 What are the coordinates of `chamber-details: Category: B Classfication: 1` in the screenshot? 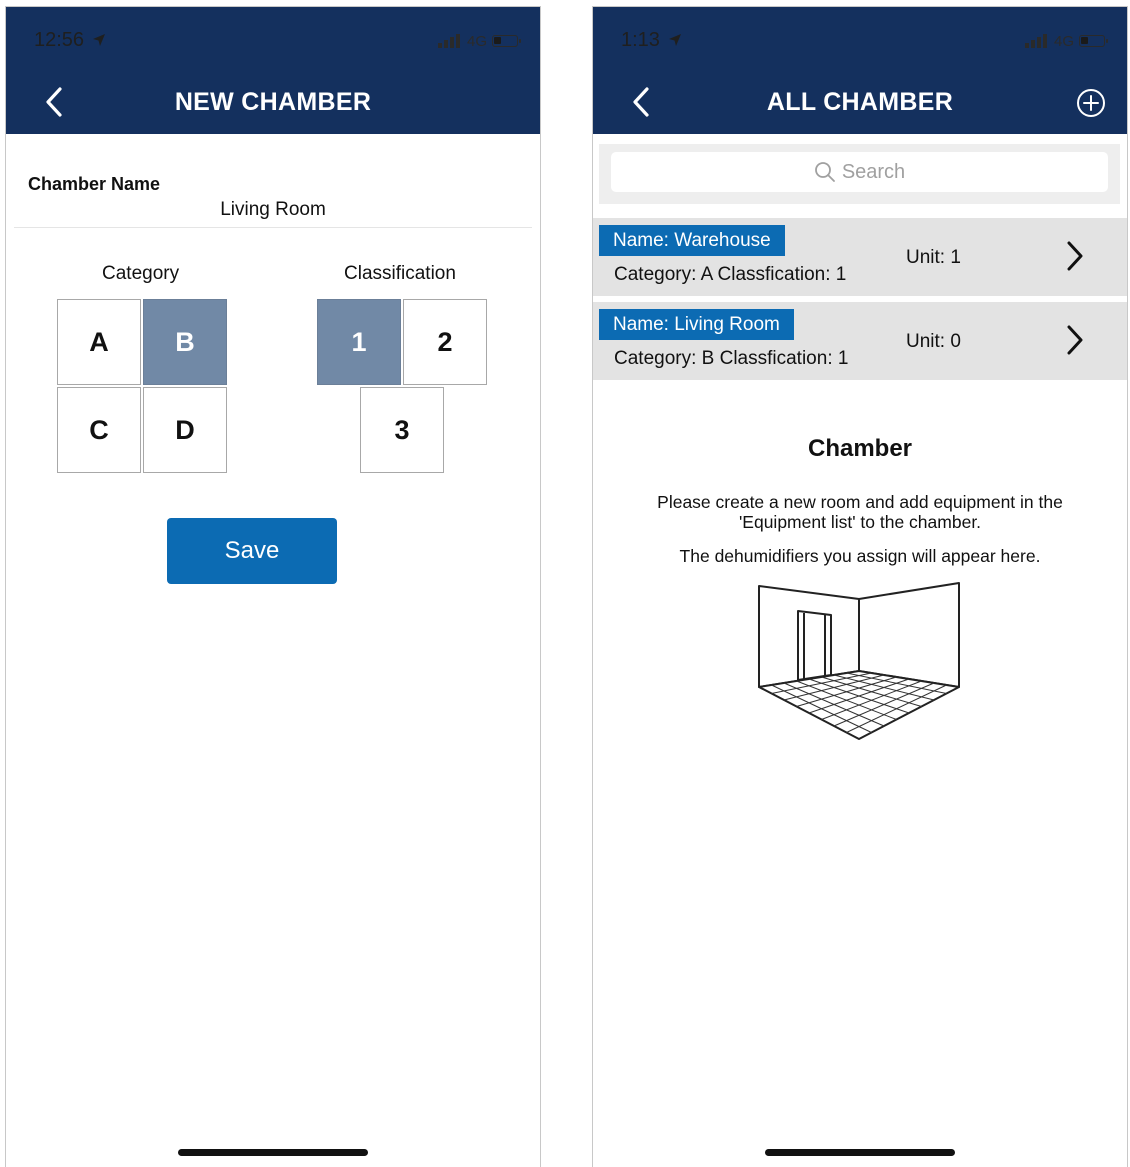 It's located at (731, 358).